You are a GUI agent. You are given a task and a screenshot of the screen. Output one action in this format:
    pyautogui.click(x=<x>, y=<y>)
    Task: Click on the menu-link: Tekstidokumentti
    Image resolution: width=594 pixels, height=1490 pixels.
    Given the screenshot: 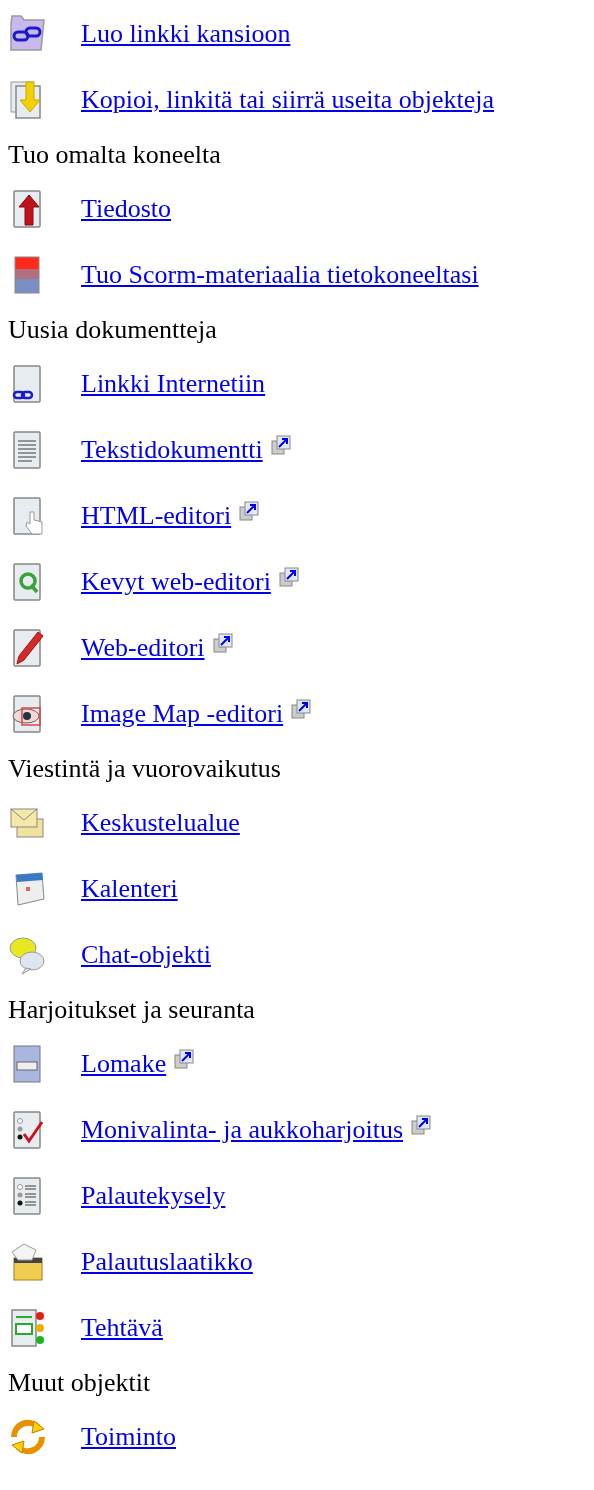 What is the action you would take?
    pyautogui.click(x=172, y=450)
    